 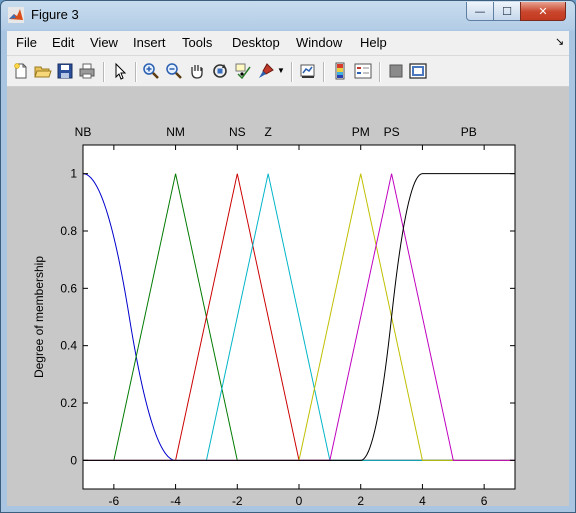 What do you see at coordinates (175, 132) in the screenshot?
I see `mf-label-nm: NM` at bounding box center [175, 132].